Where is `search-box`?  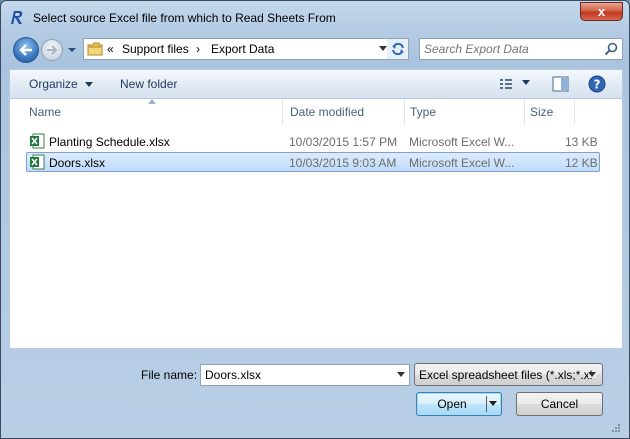
search-box is located at coordinates (521, 49).